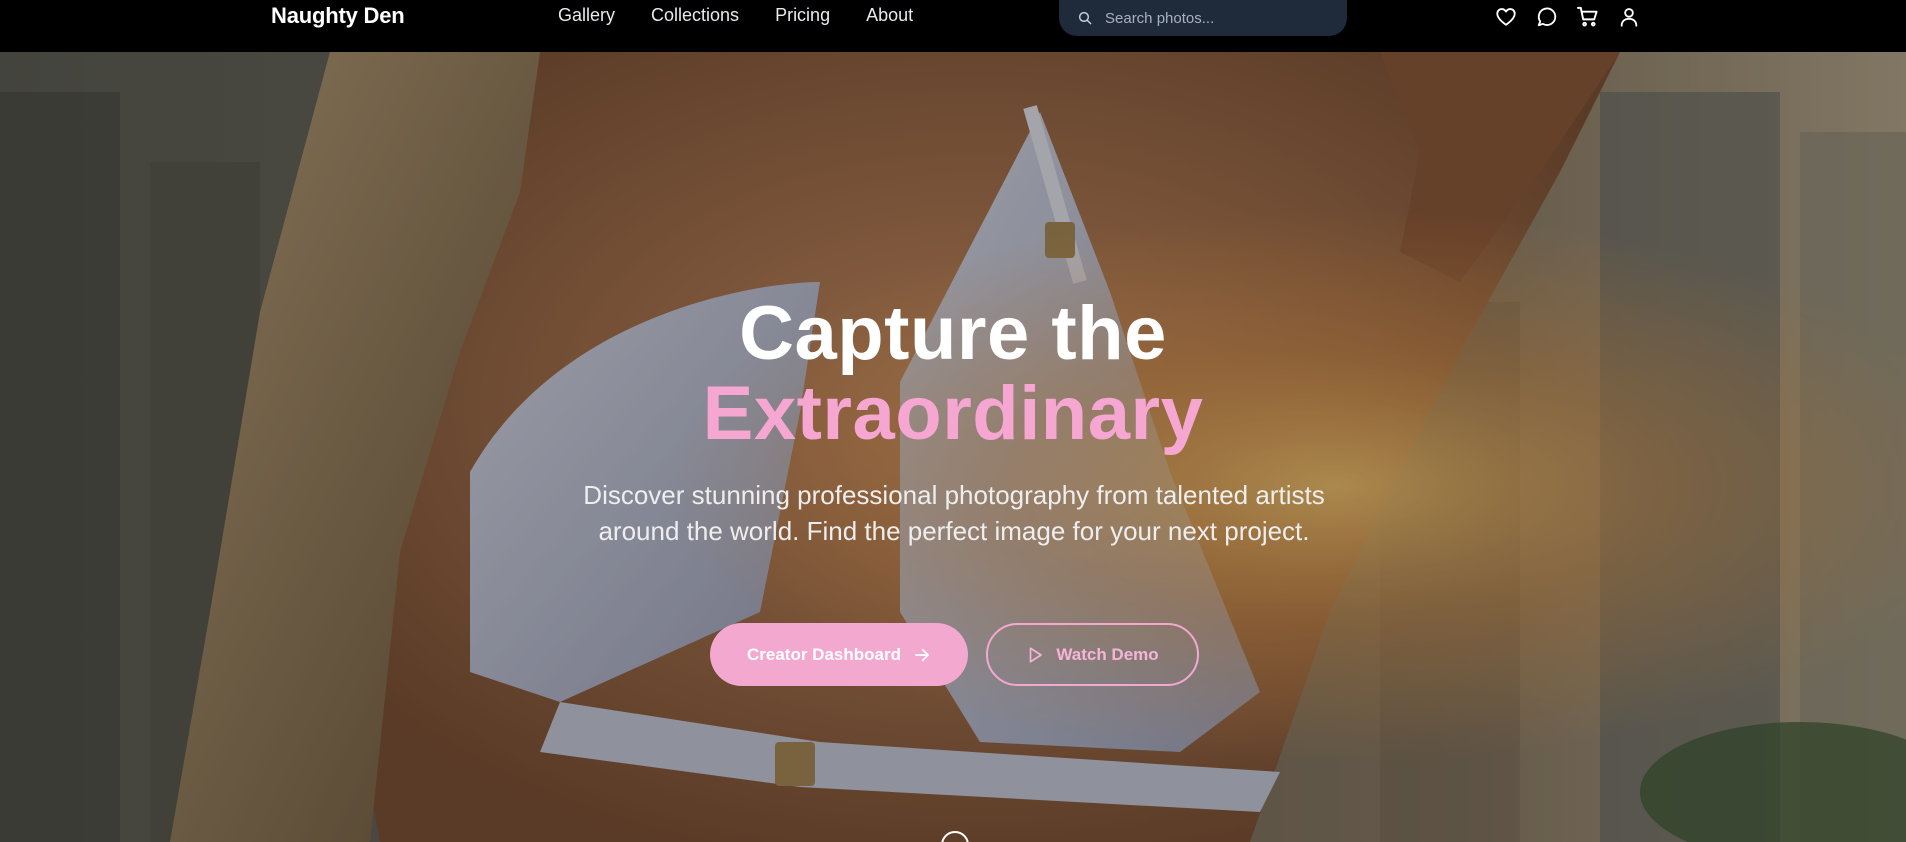 This screenshot has width=1906, height=842. I want to click on creator-dashboard-button: Creator Dashboard, so click(839, 654).